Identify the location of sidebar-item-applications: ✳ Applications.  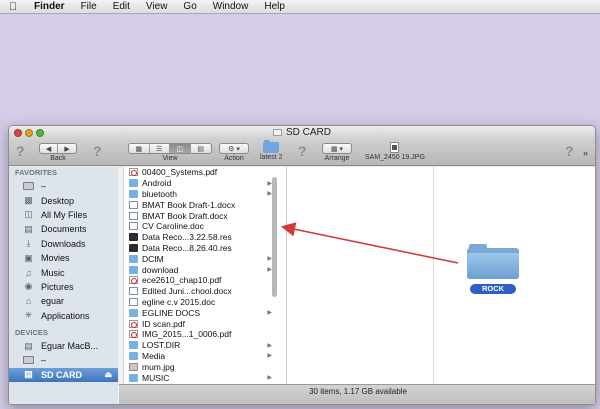
(63, 316).